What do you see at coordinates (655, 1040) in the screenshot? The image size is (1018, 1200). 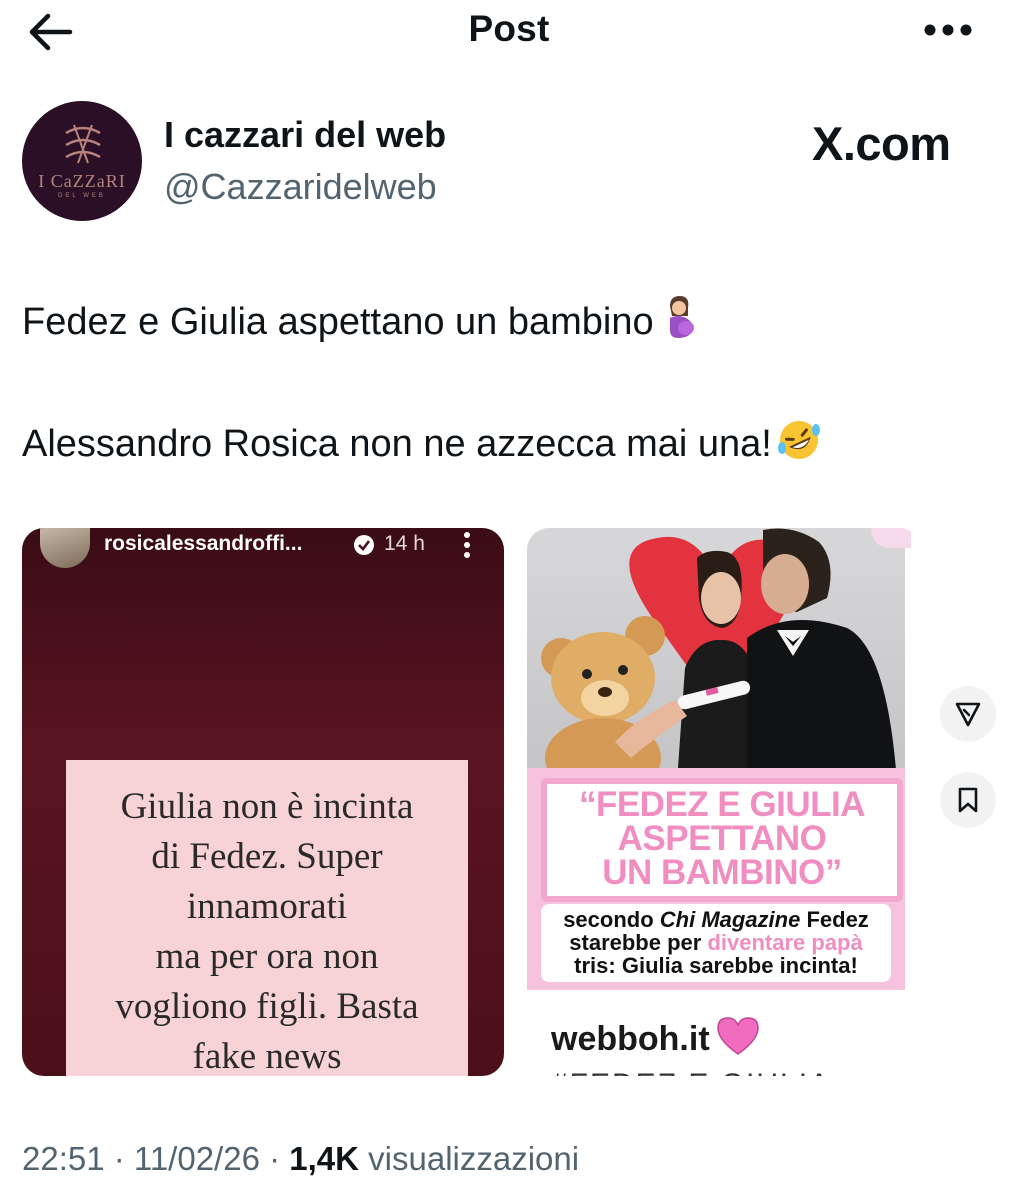 I see `article-site: webboh.it` at bounding box center [655, 1040].